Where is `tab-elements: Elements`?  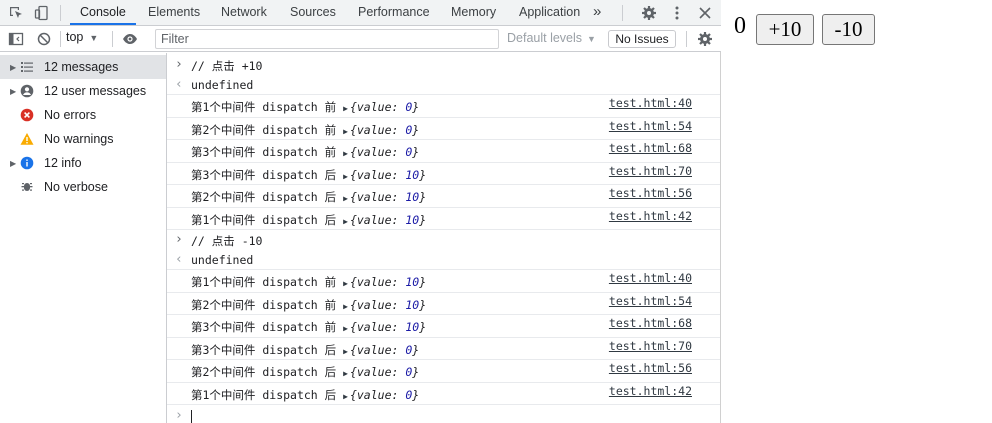 tab-elements: Elements is located at coordinates (174, 12).